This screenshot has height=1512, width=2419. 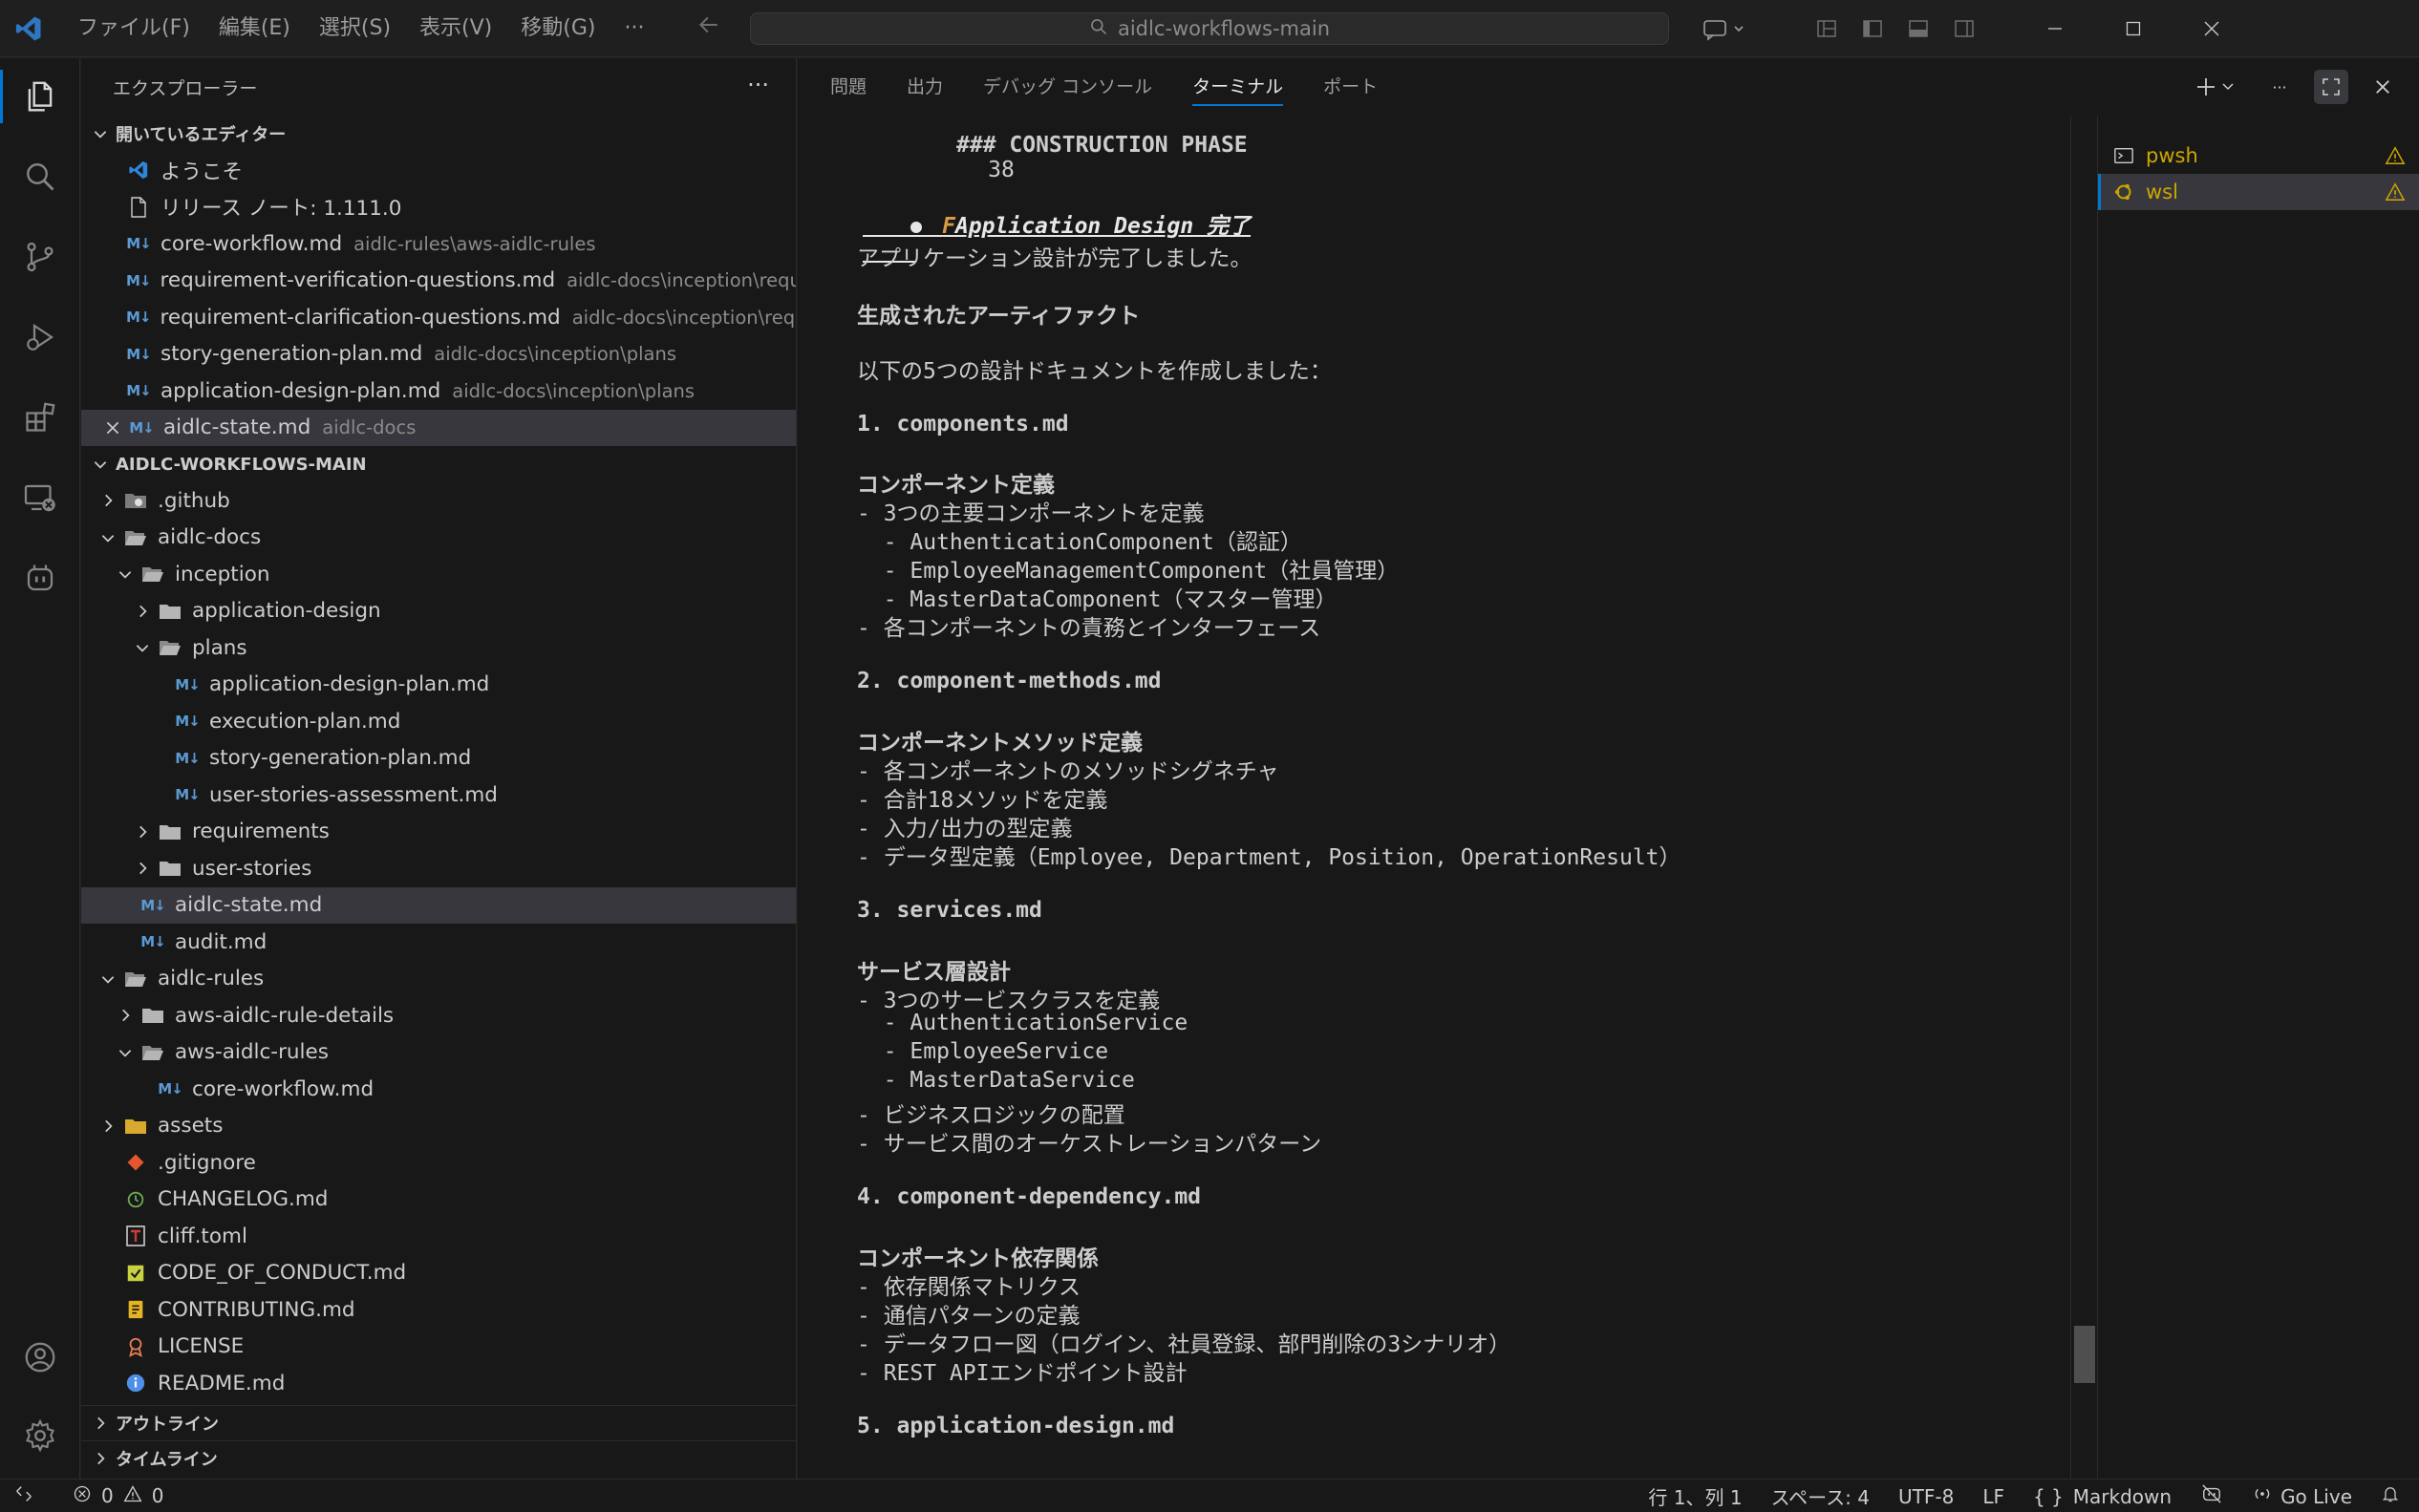 What do you see at coordinates (439, 1310) in the screenshot?
I see `tree-file: CONTRIBUTING.md` at bounding box center [439, 1310].